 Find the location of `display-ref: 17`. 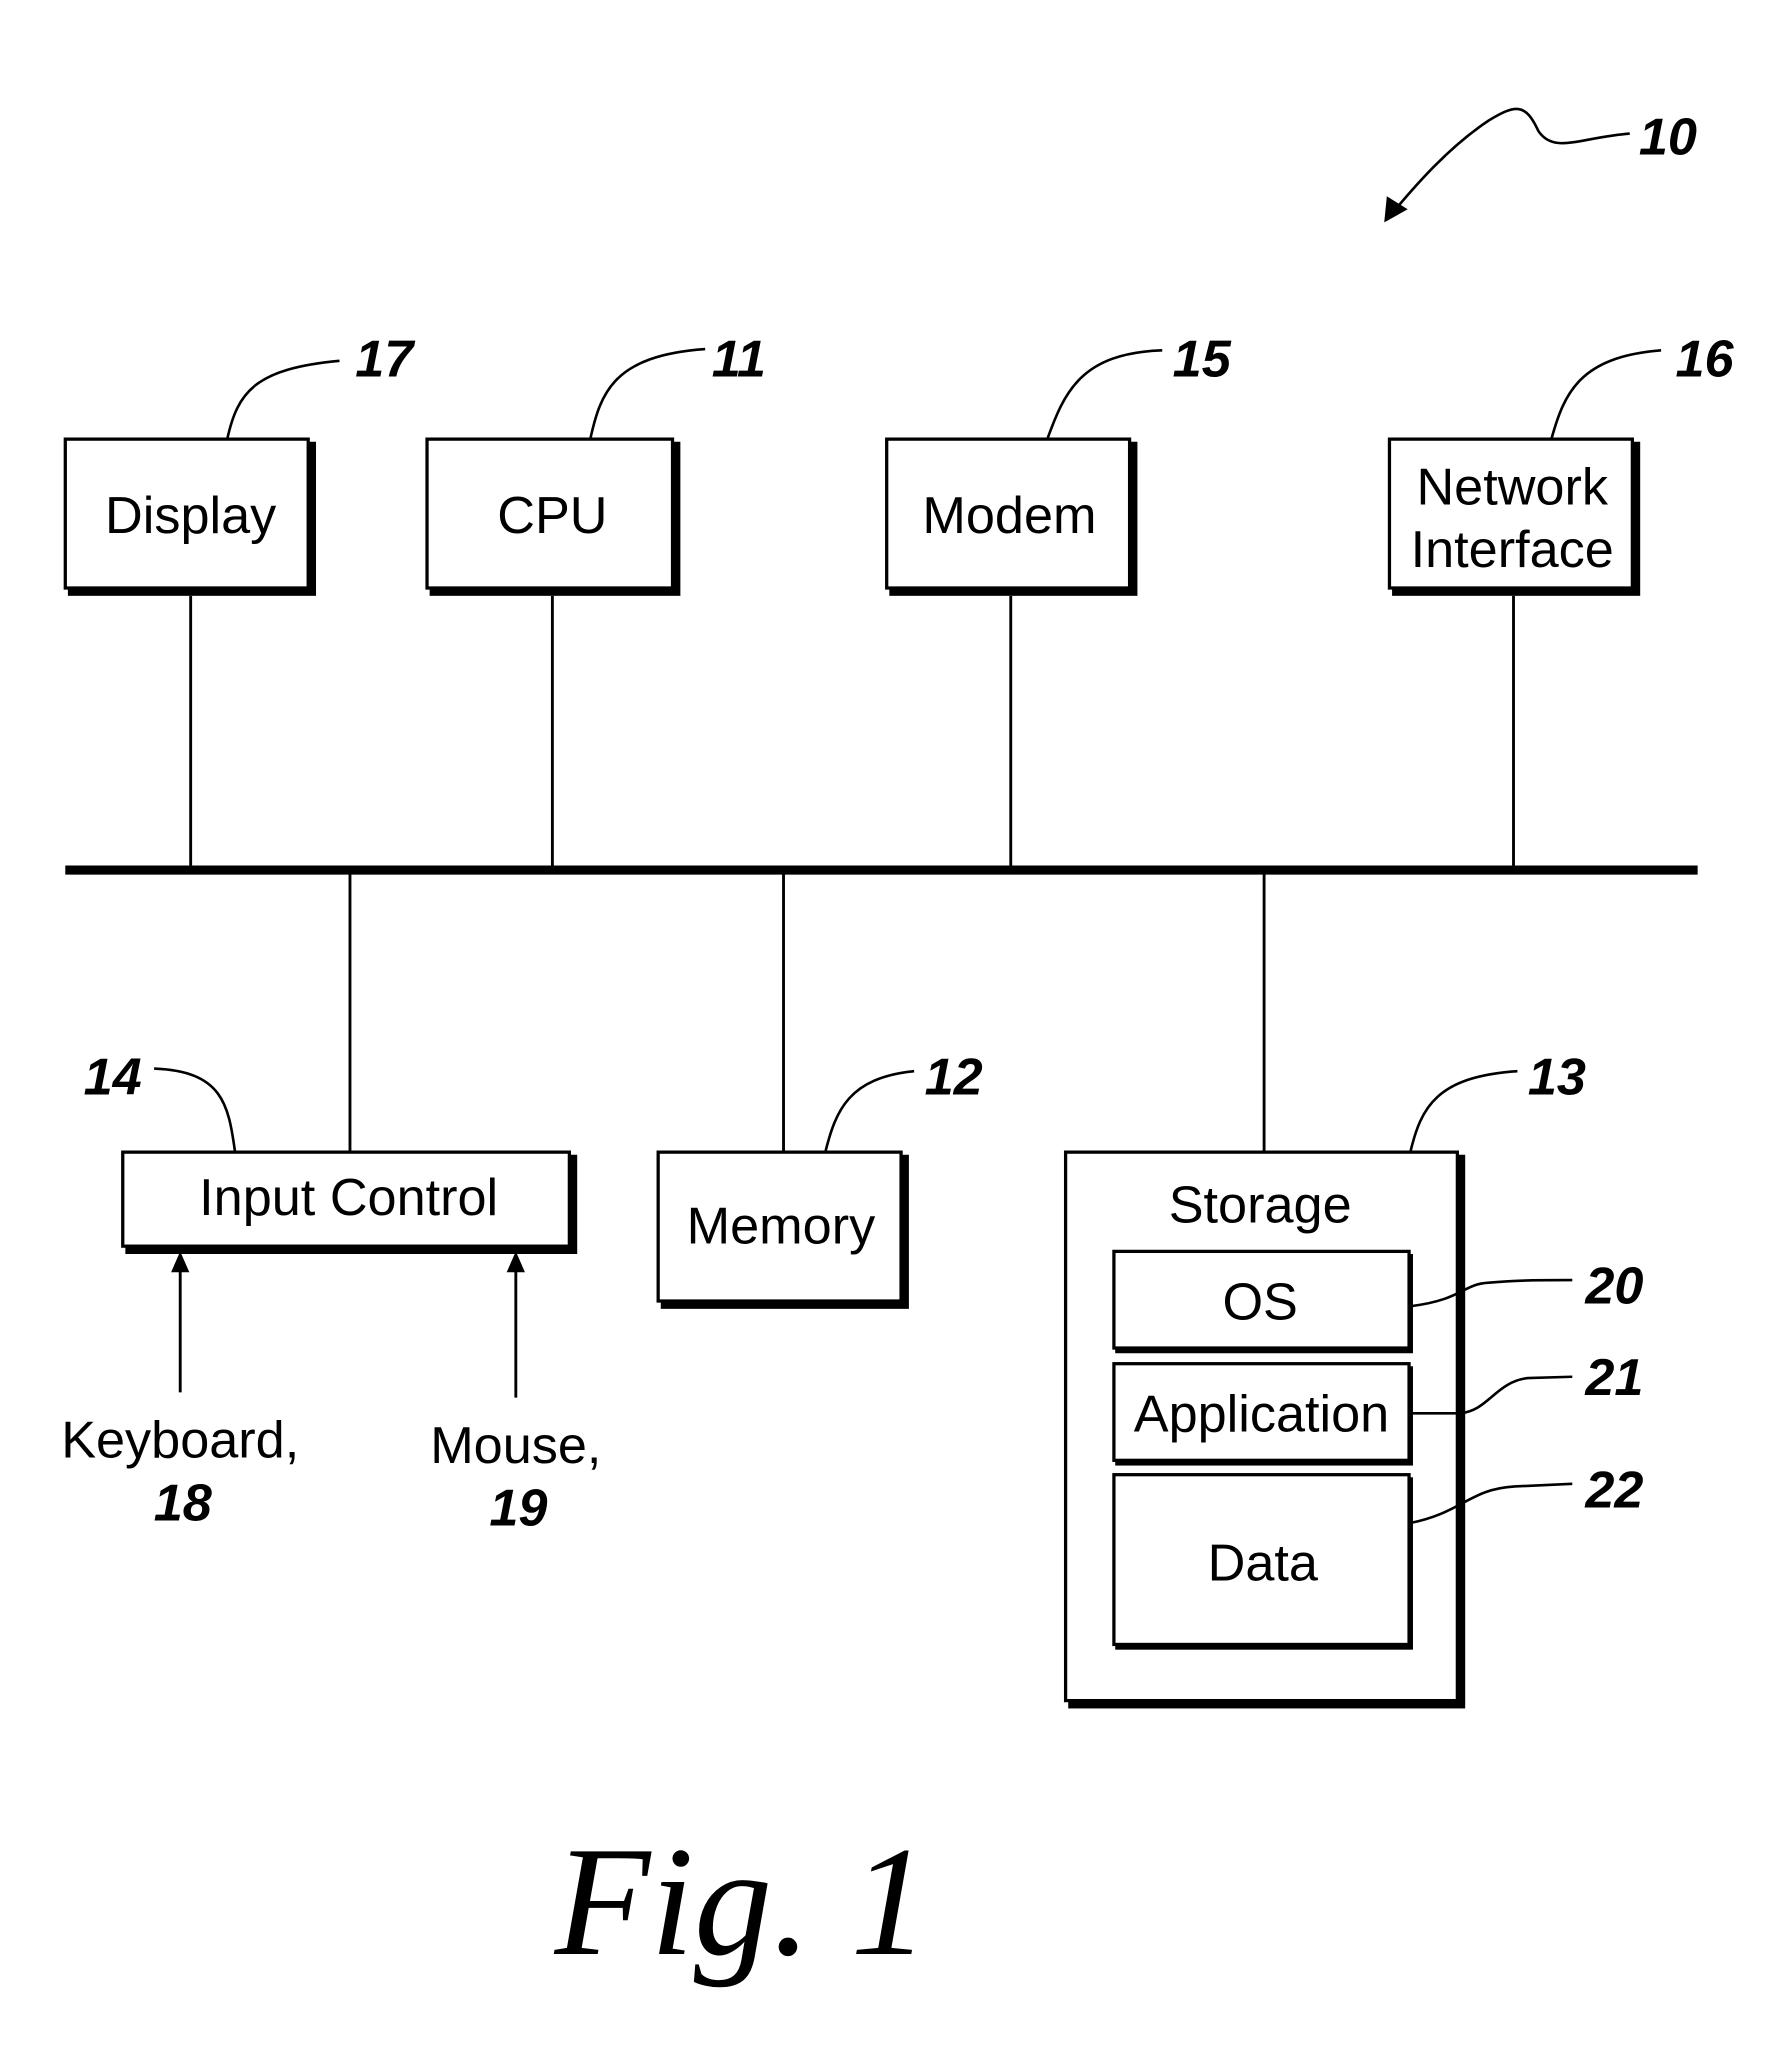

display-ref: 17 is located at coordinates (385, 359).